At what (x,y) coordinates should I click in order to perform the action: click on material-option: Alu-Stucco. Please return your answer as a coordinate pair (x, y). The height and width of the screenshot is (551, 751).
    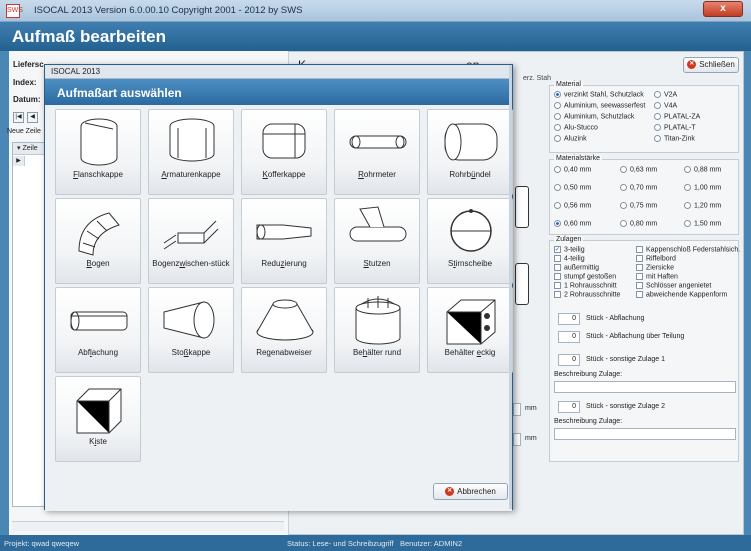
    Looking at the image, I should click on (576, 127).